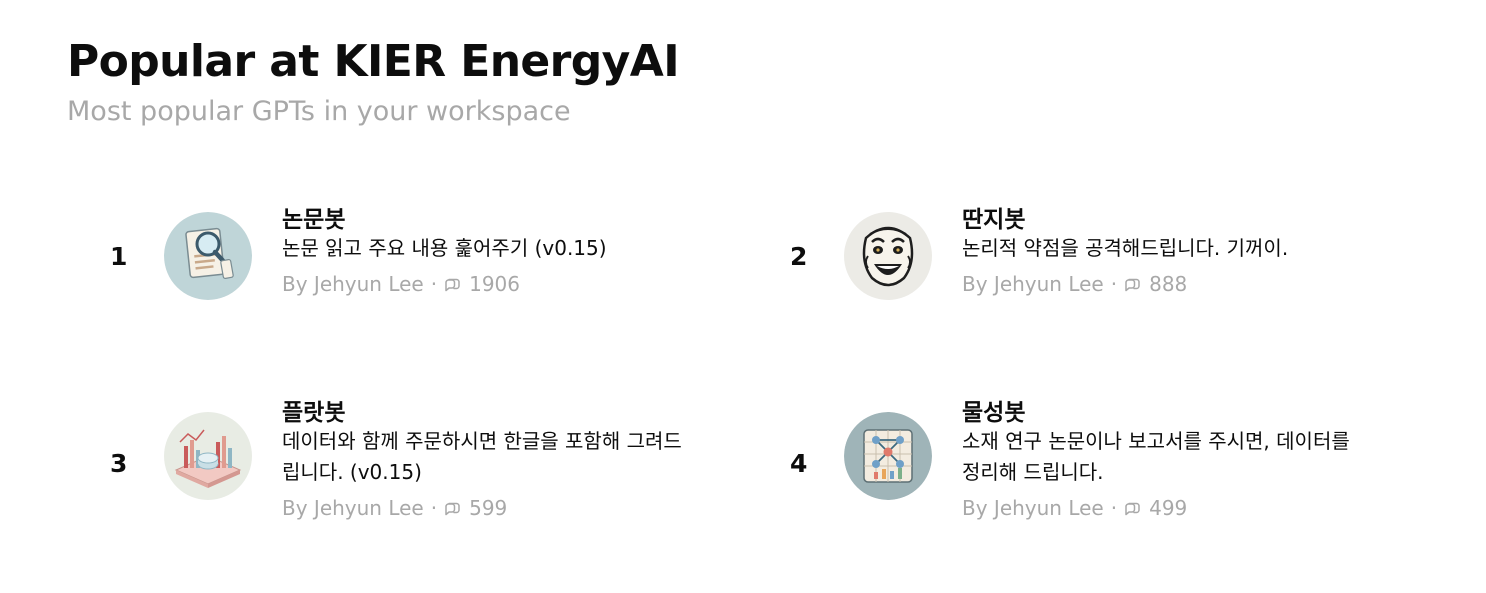 The image size is (1486, 593). Describe the element at coordinates (482, 456) in the screenshot. I see `gpt-description: 데이터와 함께 주문하시면 한글을 포함해 그려드립니다. (v0.15)` at that location.